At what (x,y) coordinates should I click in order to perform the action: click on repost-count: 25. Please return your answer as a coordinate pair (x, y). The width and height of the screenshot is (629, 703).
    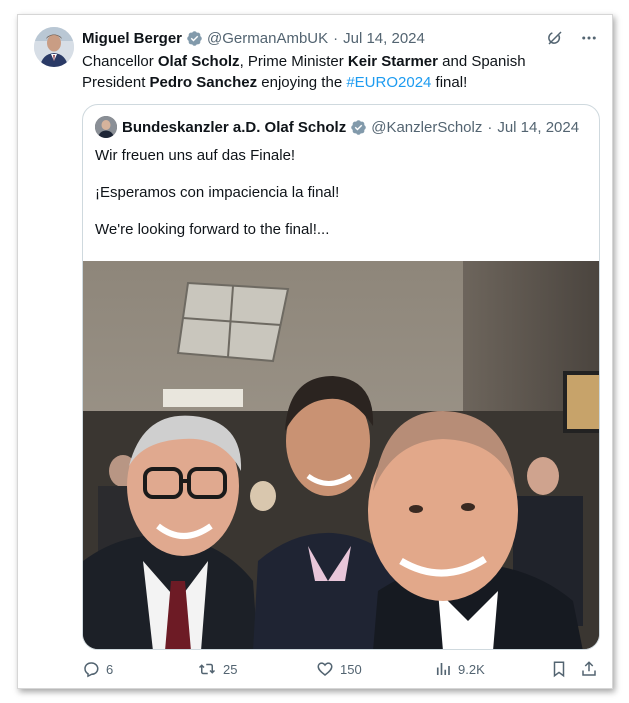
    Looking at the image, I should click on (230, 669).